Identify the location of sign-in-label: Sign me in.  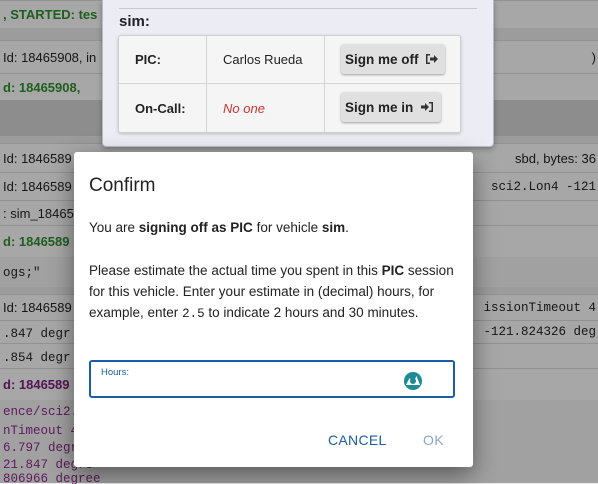
(379, 107).